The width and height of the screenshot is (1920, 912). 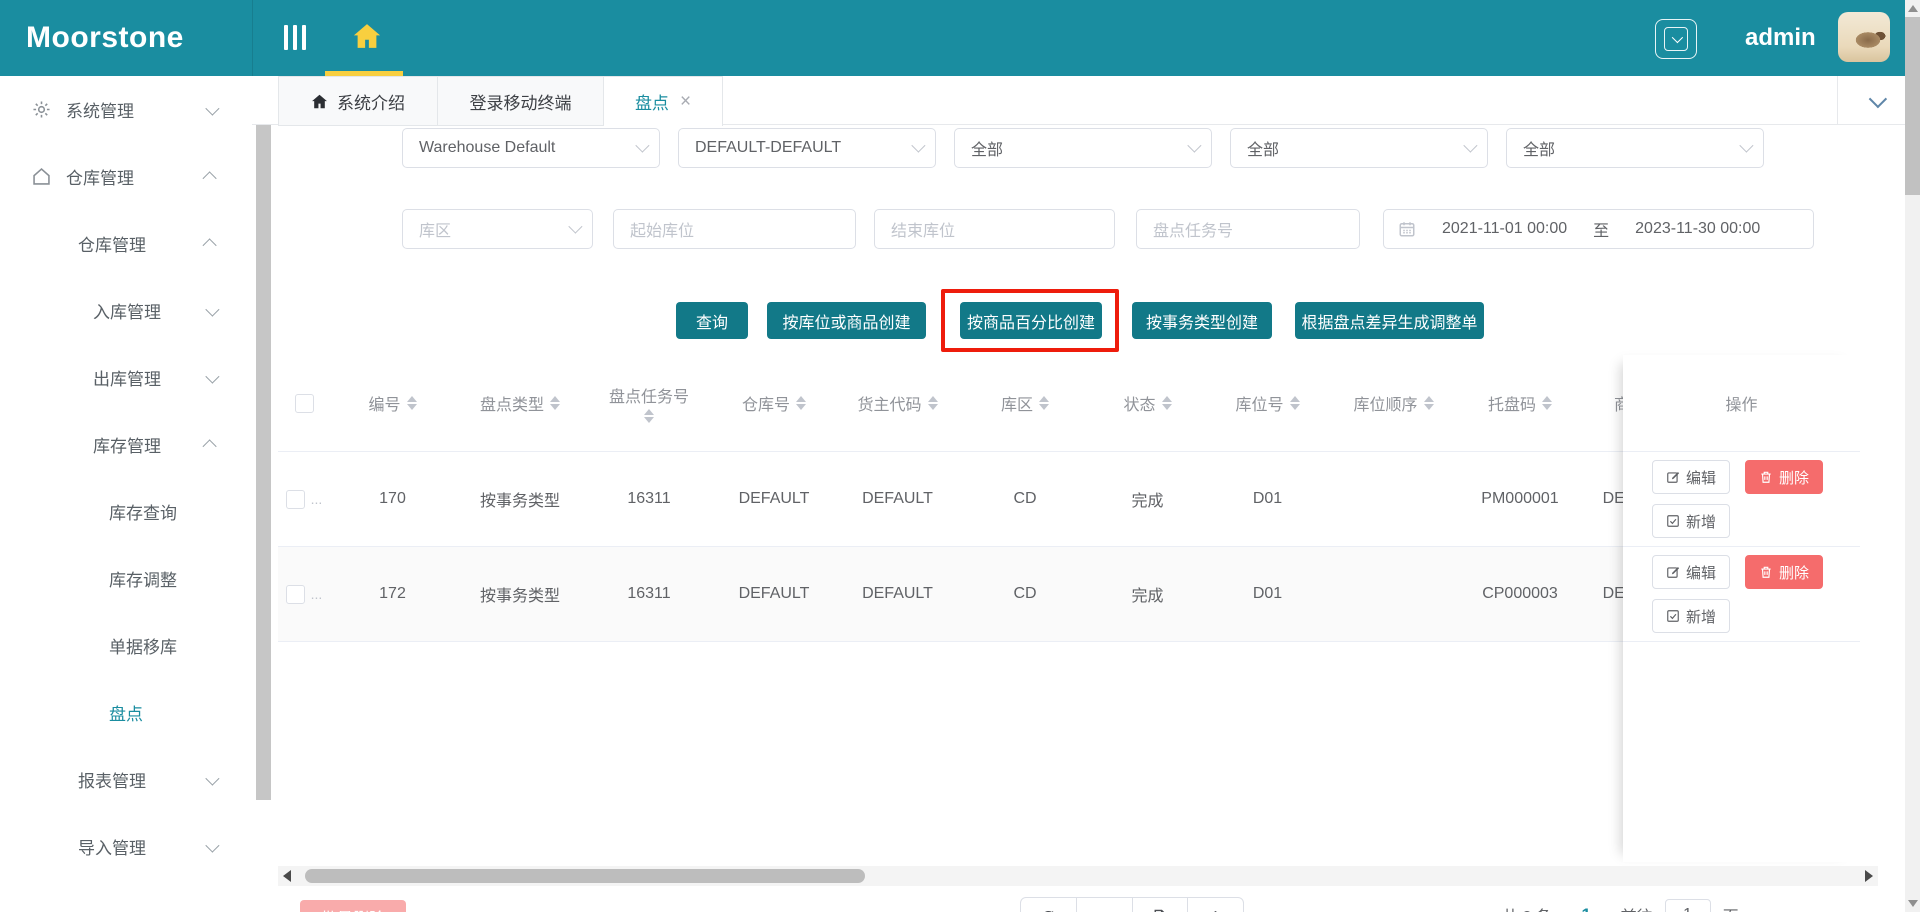 I want to click on close-icon: ×, so click(x=685, y=101).